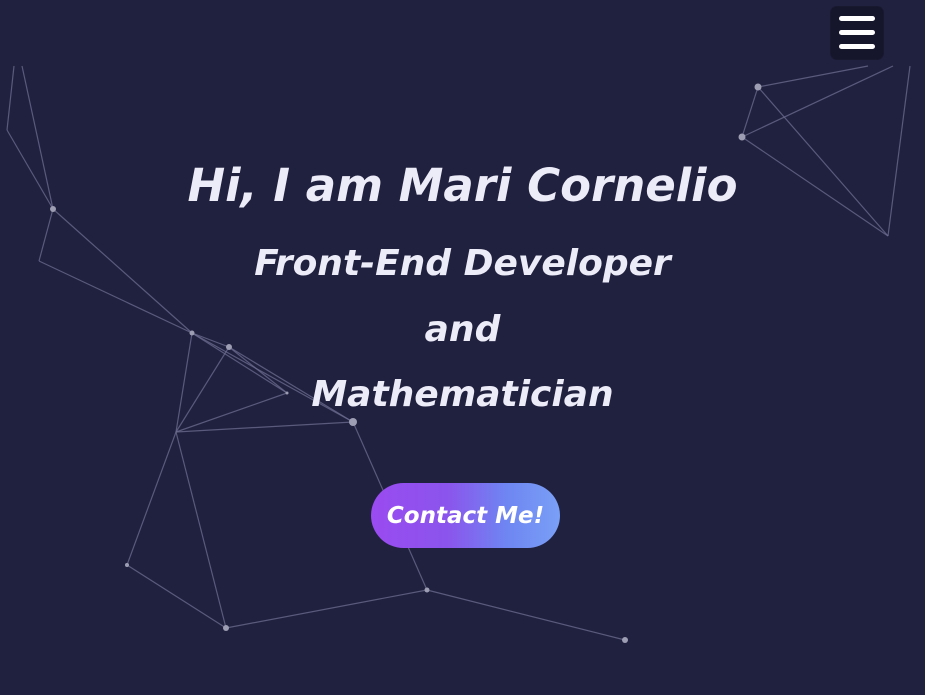 The image size is (925, 695). I want to click on contact-me-button: Contact Me!, so click(465, 515).